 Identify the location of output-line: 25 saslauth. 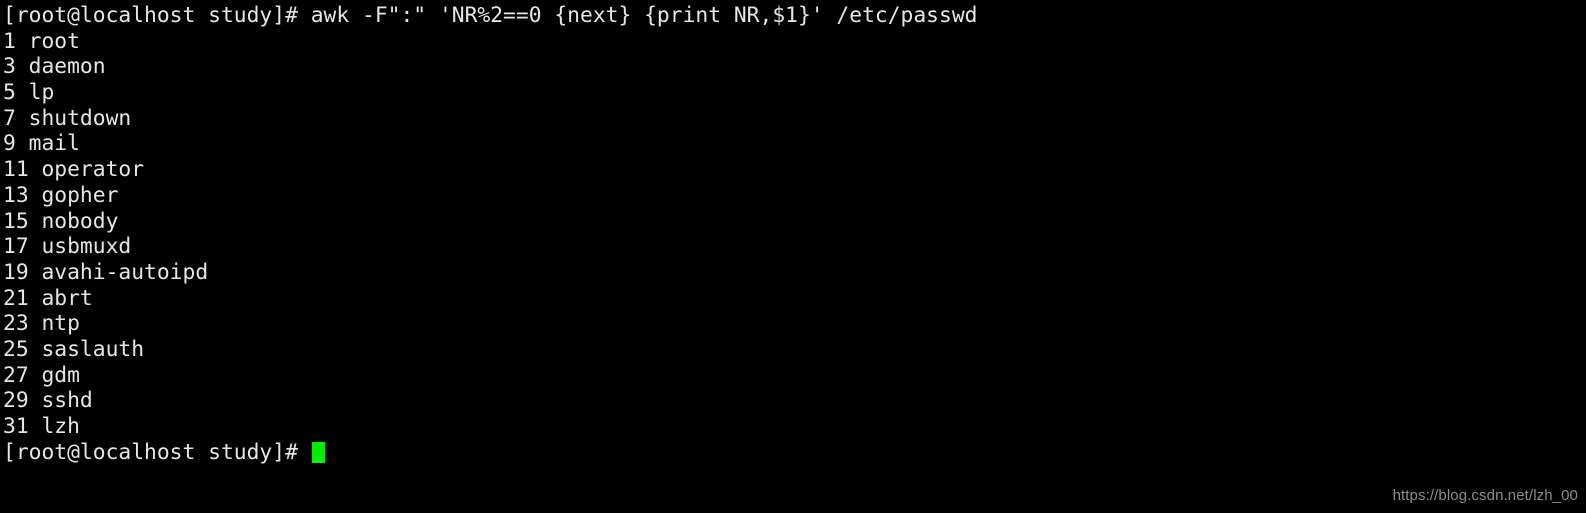
(74, 349).